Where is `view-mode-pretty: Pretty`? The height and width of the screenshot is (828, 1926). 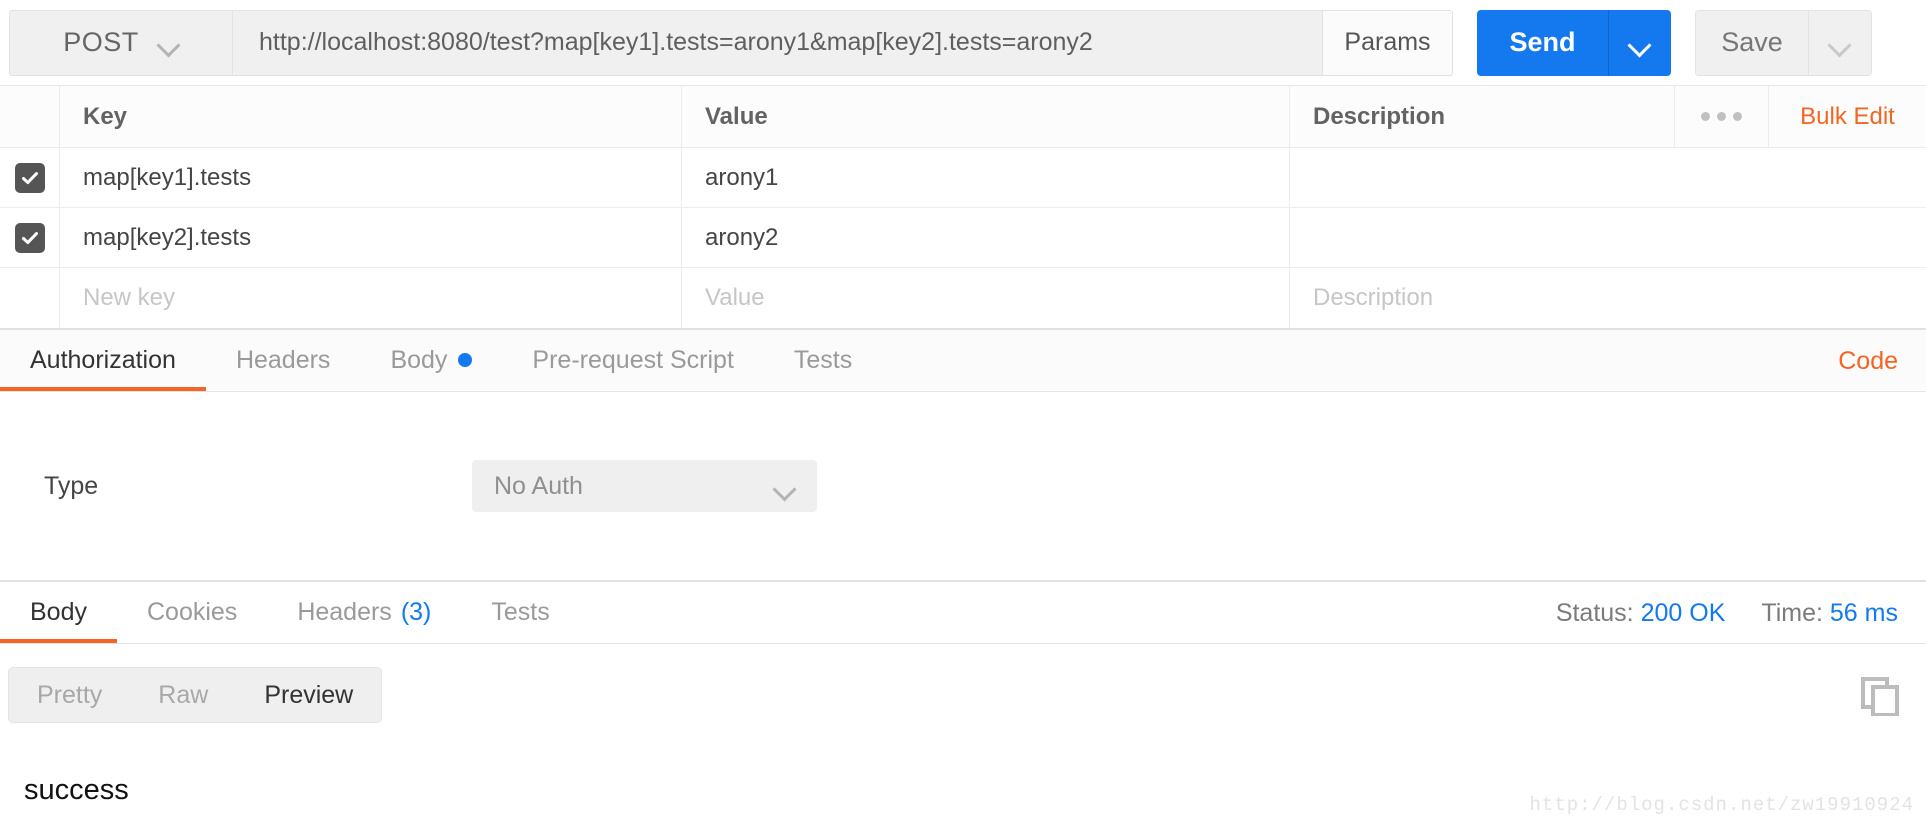 view-mode-pretty: Pretty is located at coordinates (69, 695).